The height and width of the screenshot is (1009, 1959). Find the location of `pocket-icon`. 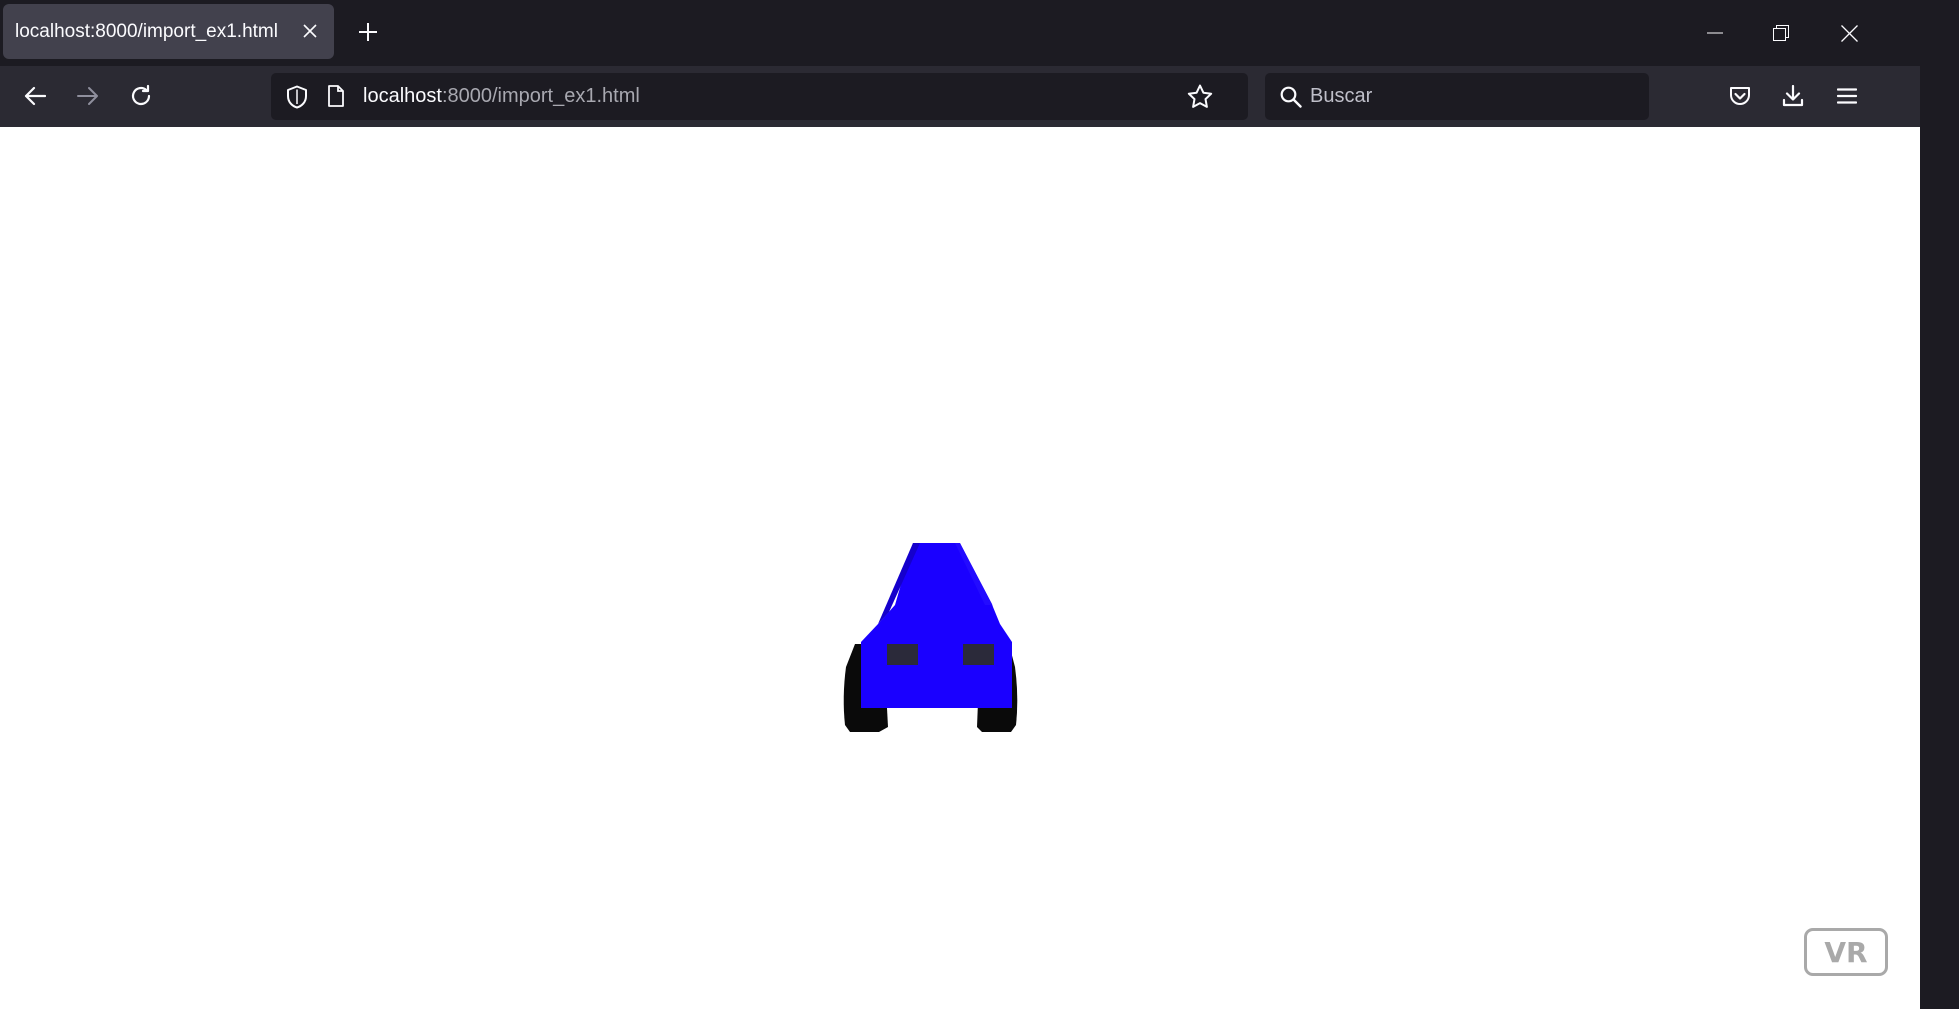

pocket-icon is located at coordinates (1740, 96).